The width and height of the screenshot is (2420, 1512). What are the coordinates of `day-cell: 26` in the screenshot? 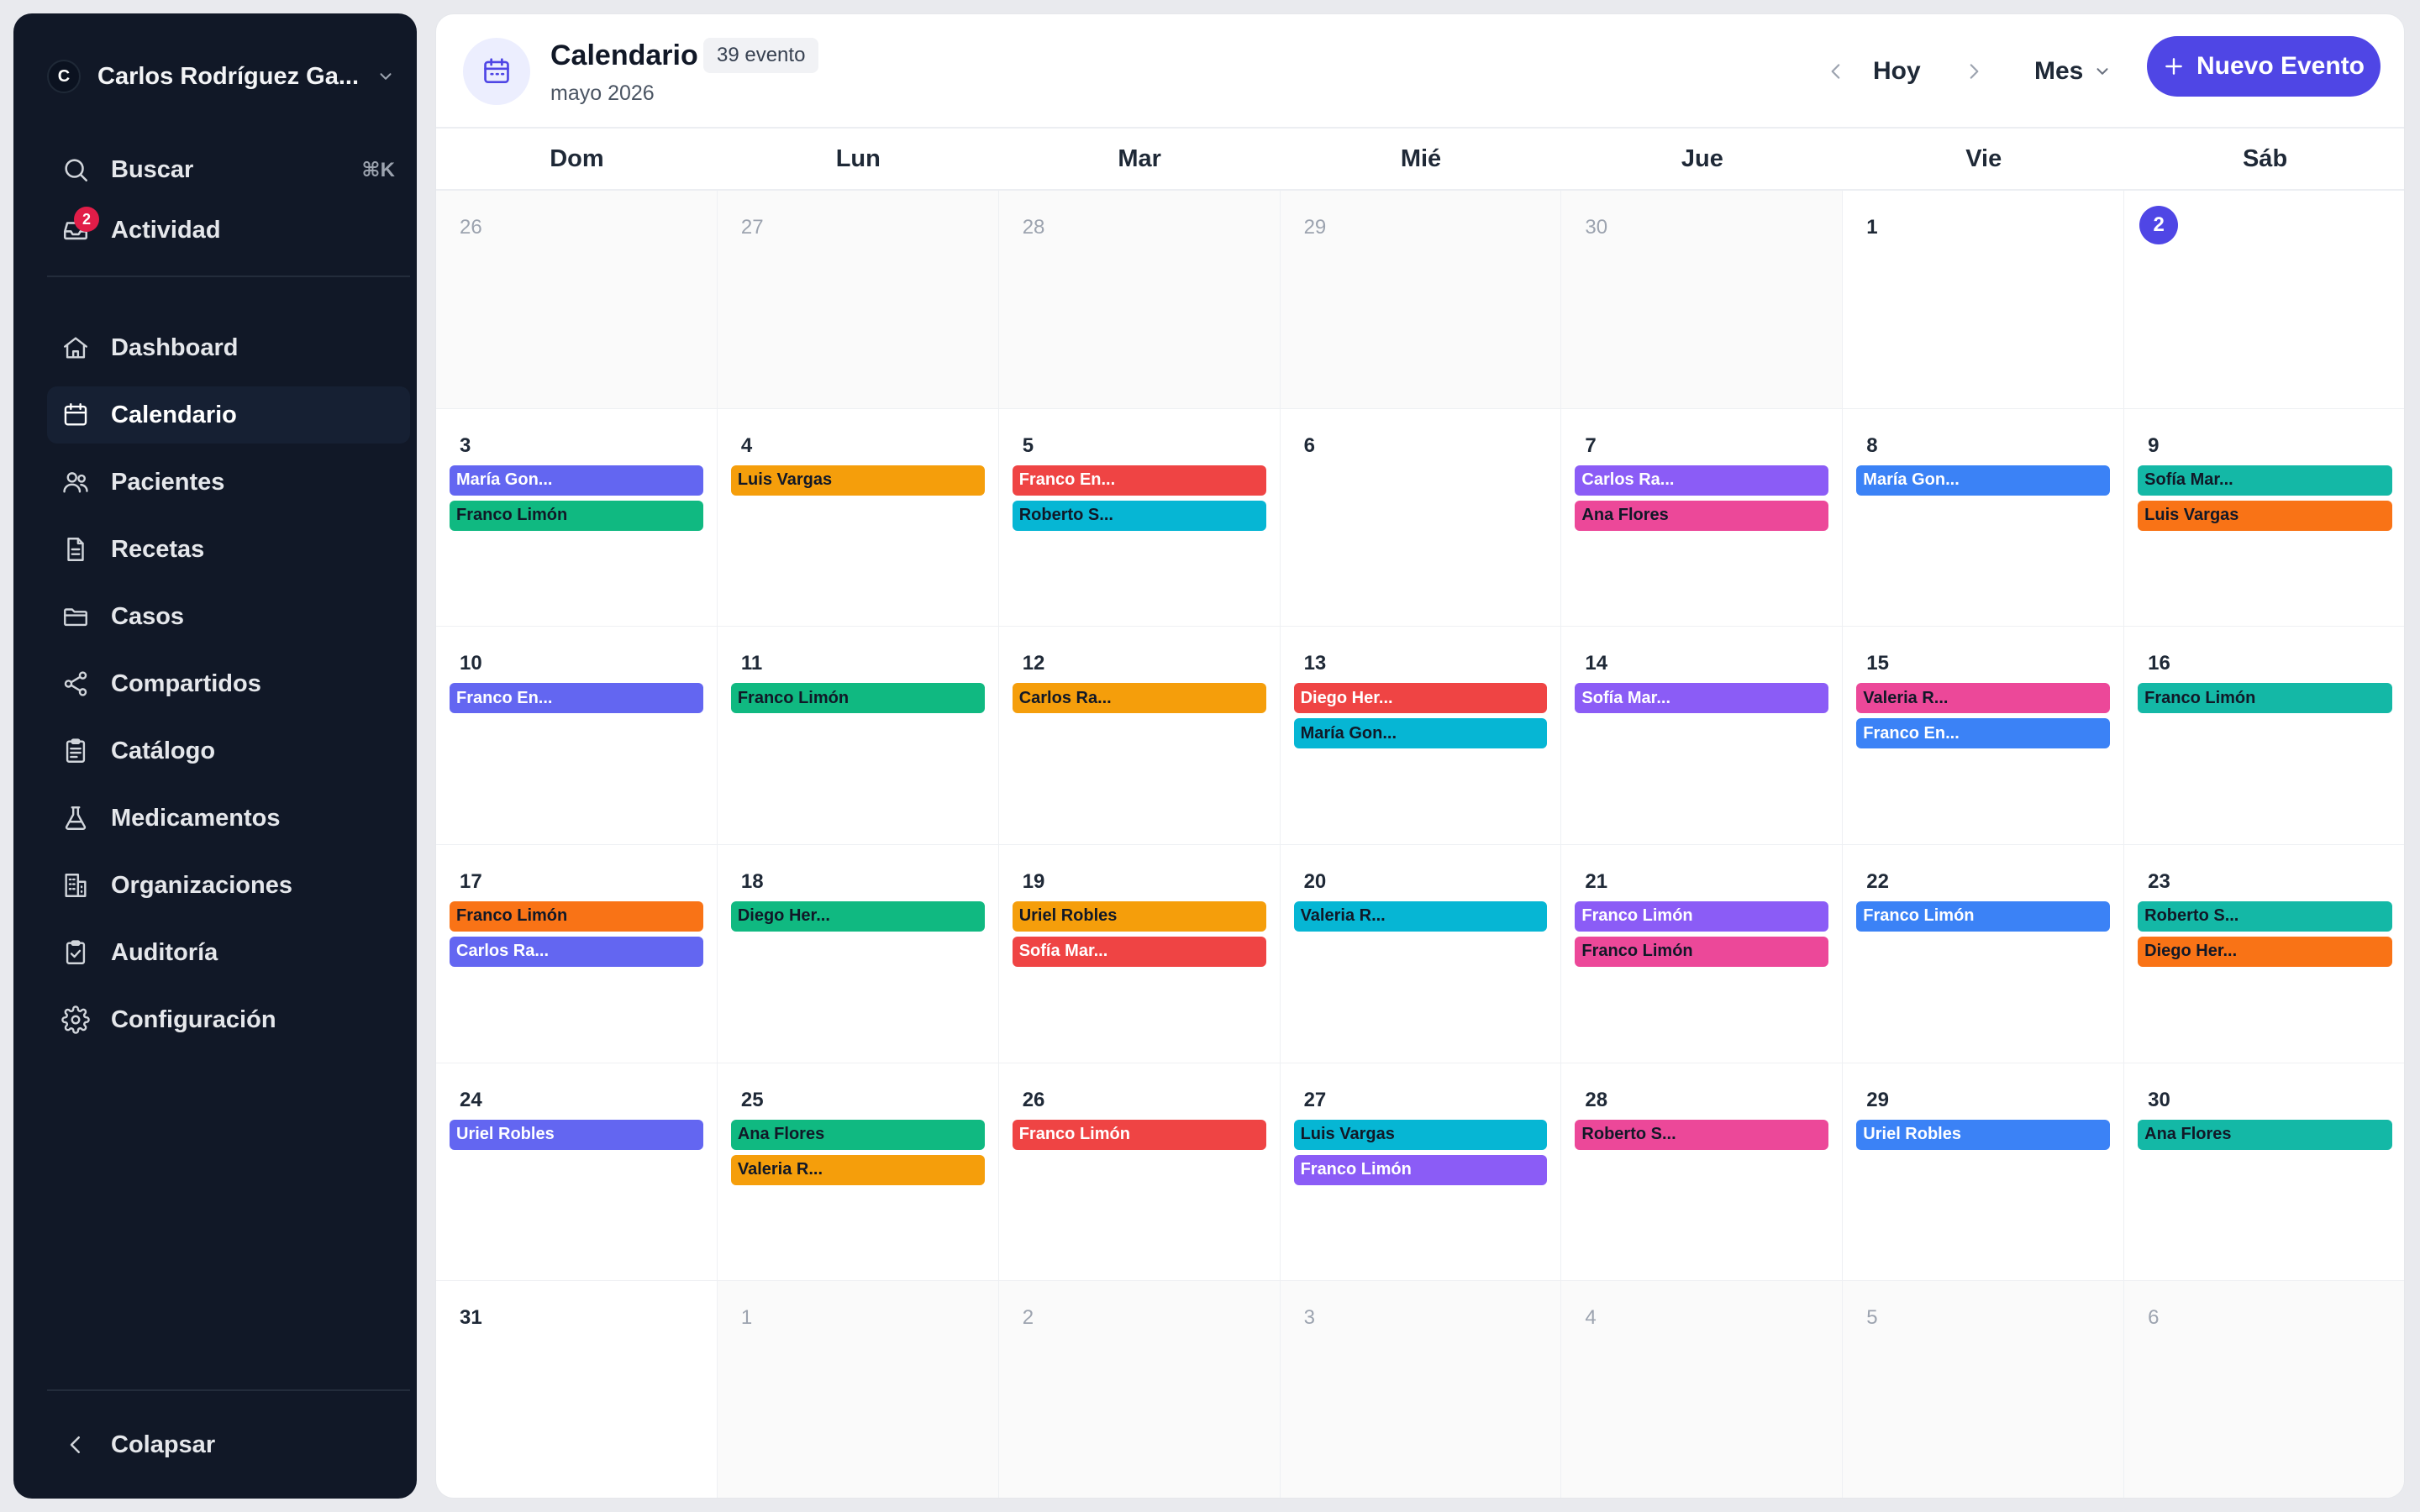 It's located at (577, 300).